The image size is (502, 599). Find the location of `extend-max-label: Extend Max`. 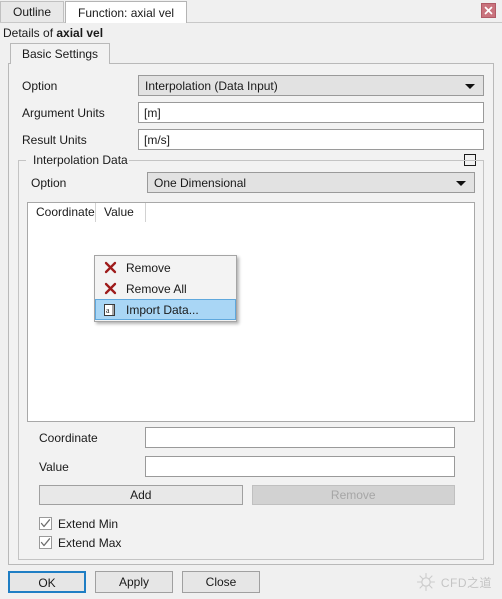

extend-max-label: Extend Max is located at coordinates (90, 542).